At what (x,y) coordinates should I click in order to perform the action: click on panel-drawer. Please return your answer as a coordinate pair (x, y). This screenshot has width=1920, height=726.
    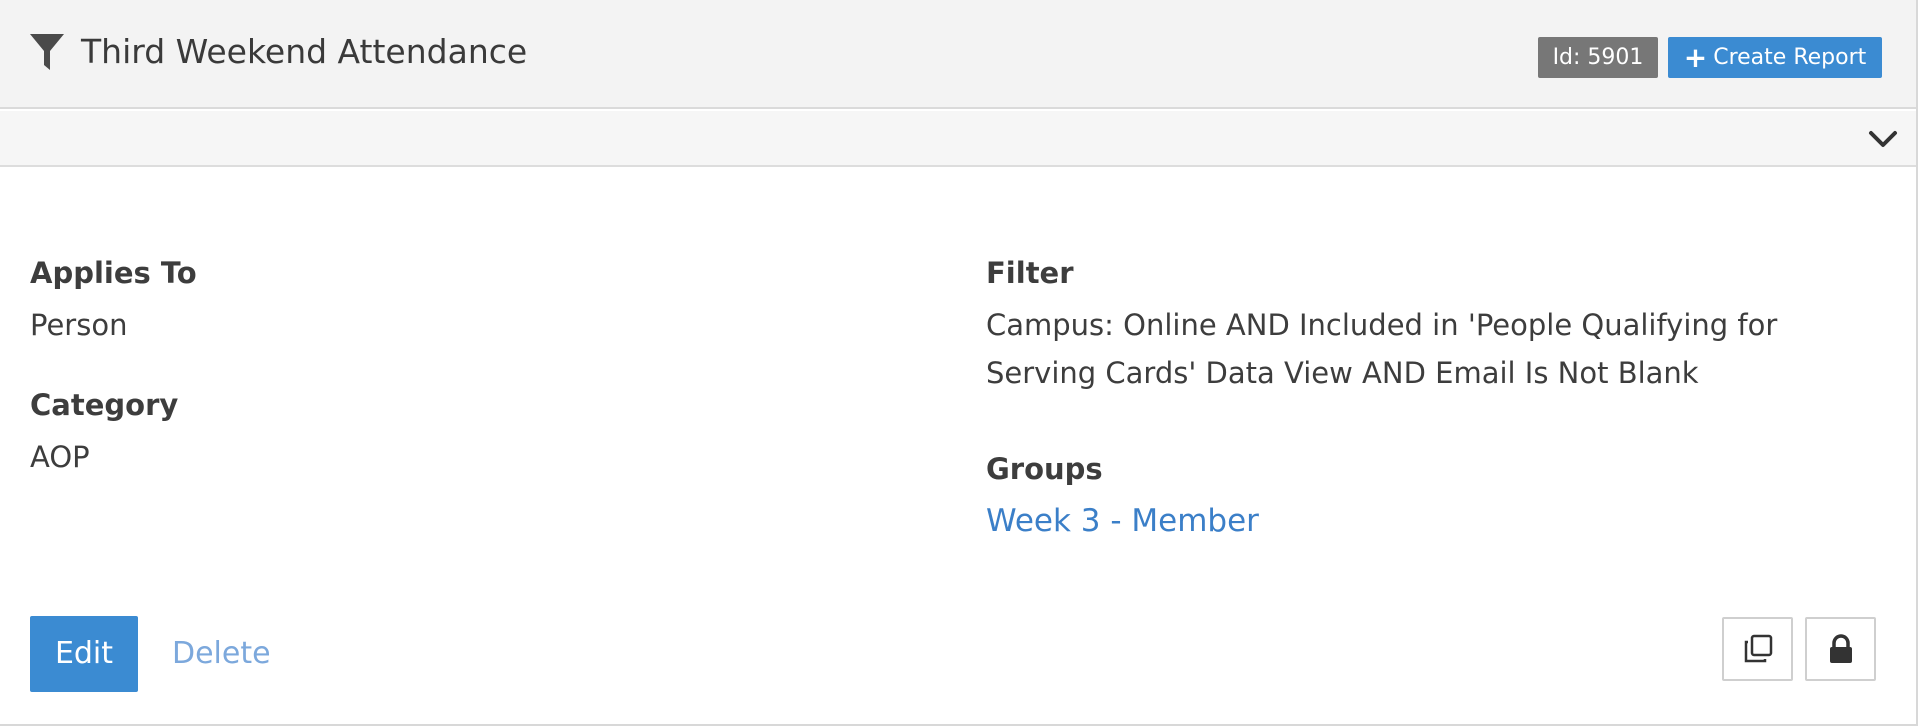
    Looking at the image, I should click on (958, 139).